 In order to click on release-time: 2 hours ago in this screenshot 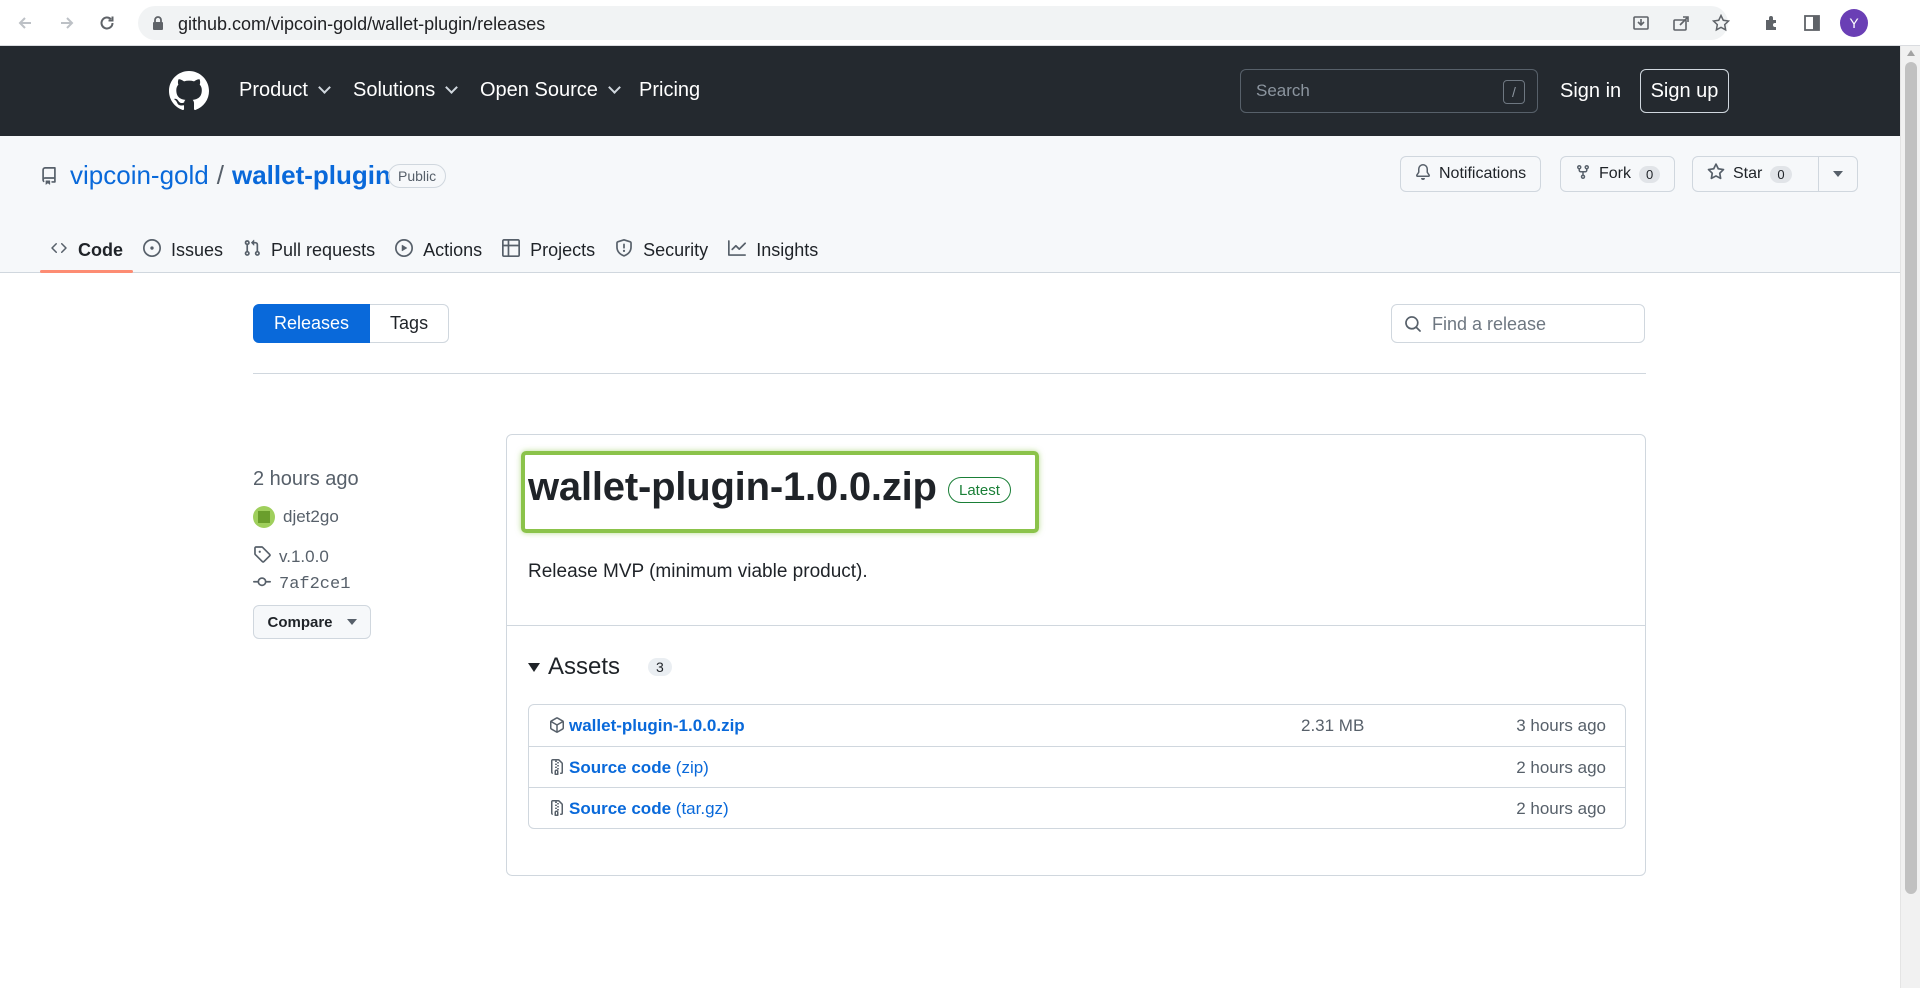, I will do `click(306, 479)`.